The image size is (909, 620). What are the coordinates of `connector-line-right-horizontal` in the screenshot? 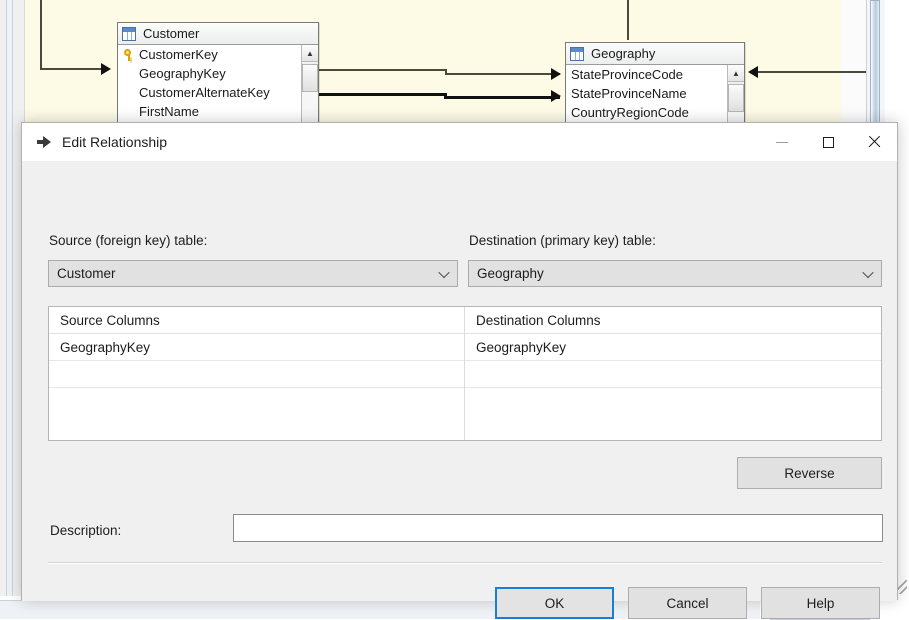 It's located at (813, 72).